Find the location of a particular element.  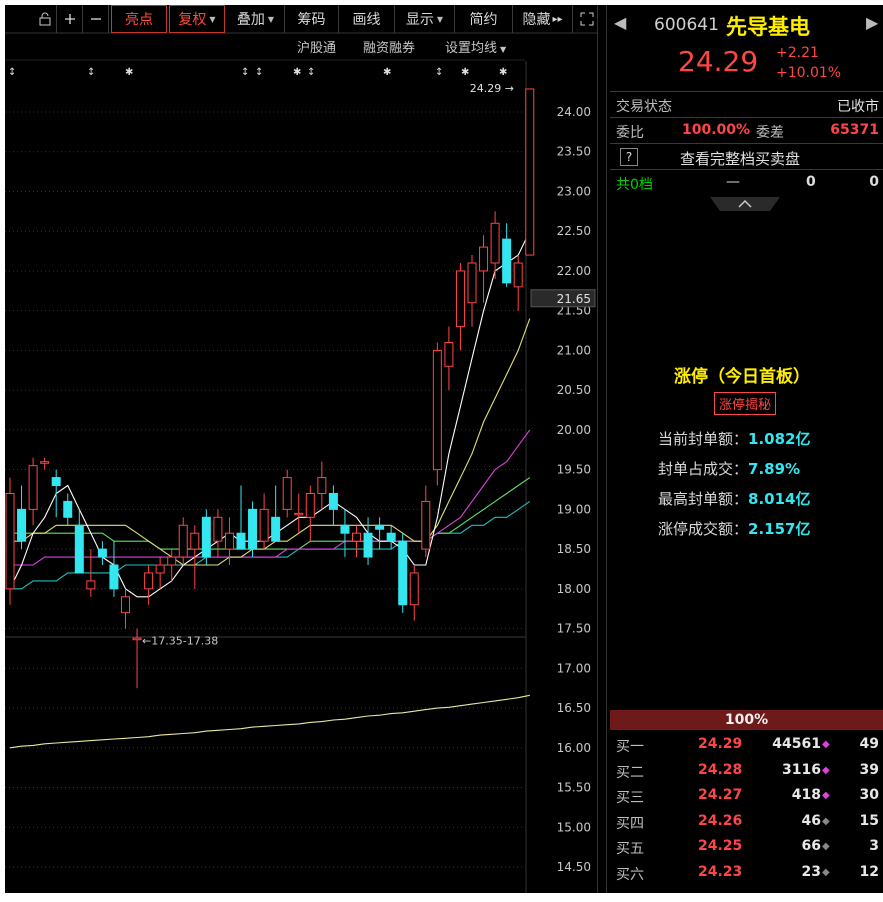

y-tick-label: 15.00 is located at coordinates (574, 827).